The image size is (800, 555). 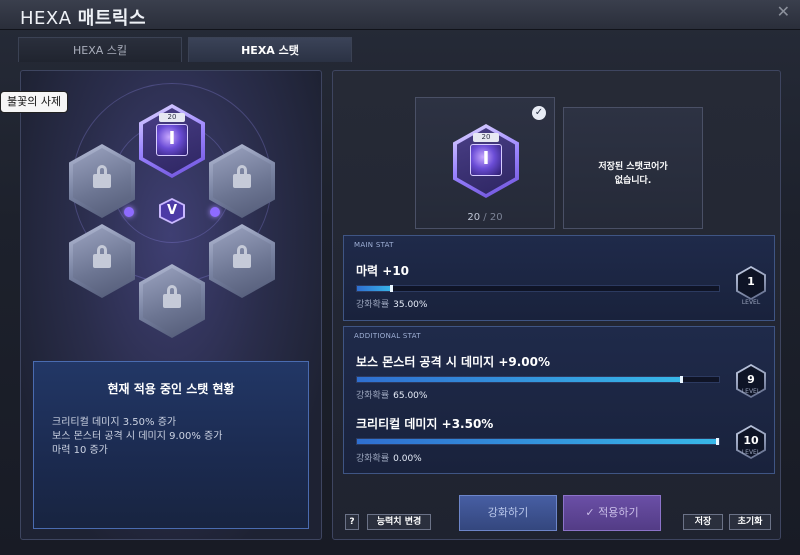 What do you see at coordinates (633, 181) in the screenshot?
I see `saved-core-line: 없습니다.` at bounding box center [633, 181].